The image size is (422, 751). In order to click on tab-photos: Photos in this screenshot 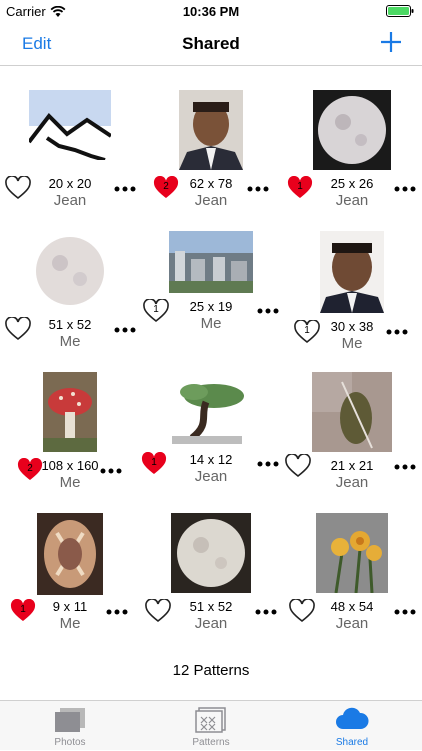, I will do `click(70, 726)`.